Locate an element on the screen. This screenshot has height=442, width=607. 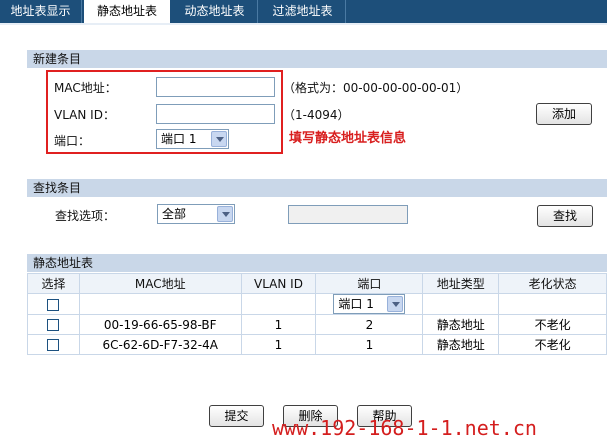
search-title: 查找条目 is located at coordinates (317, 188).